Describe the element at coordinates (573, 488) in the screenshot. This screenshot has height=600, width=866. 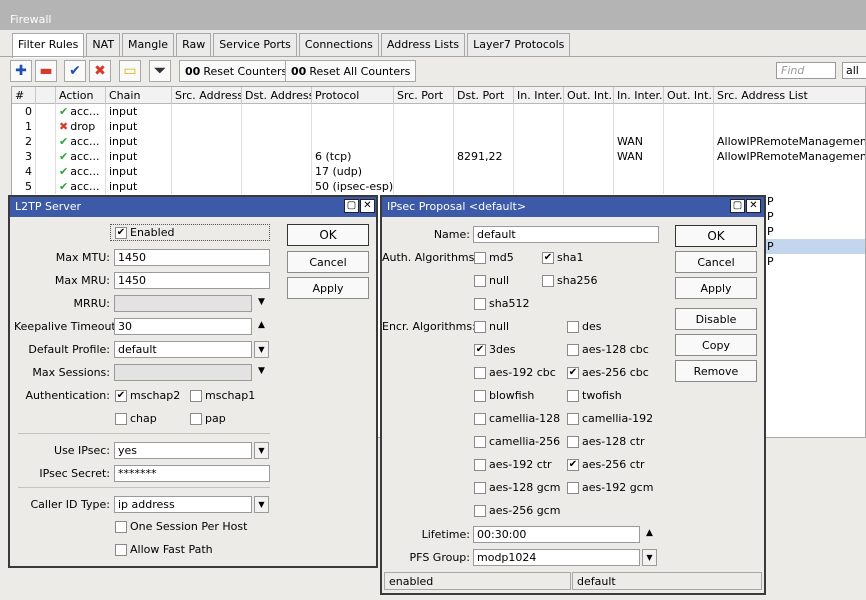
I see `aes-192-gcm-checkbox` at that location.